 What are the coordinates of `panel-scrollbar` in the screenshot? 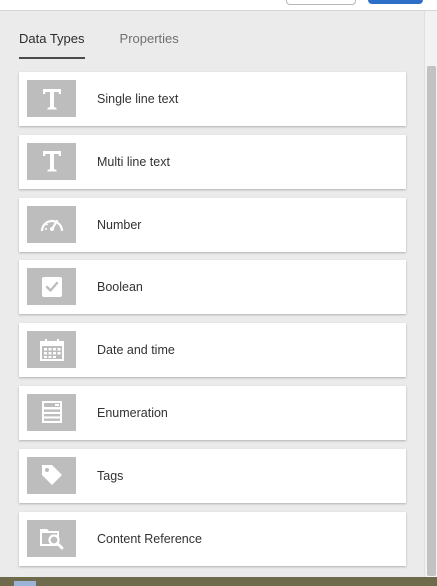 It's located at (430, 294).